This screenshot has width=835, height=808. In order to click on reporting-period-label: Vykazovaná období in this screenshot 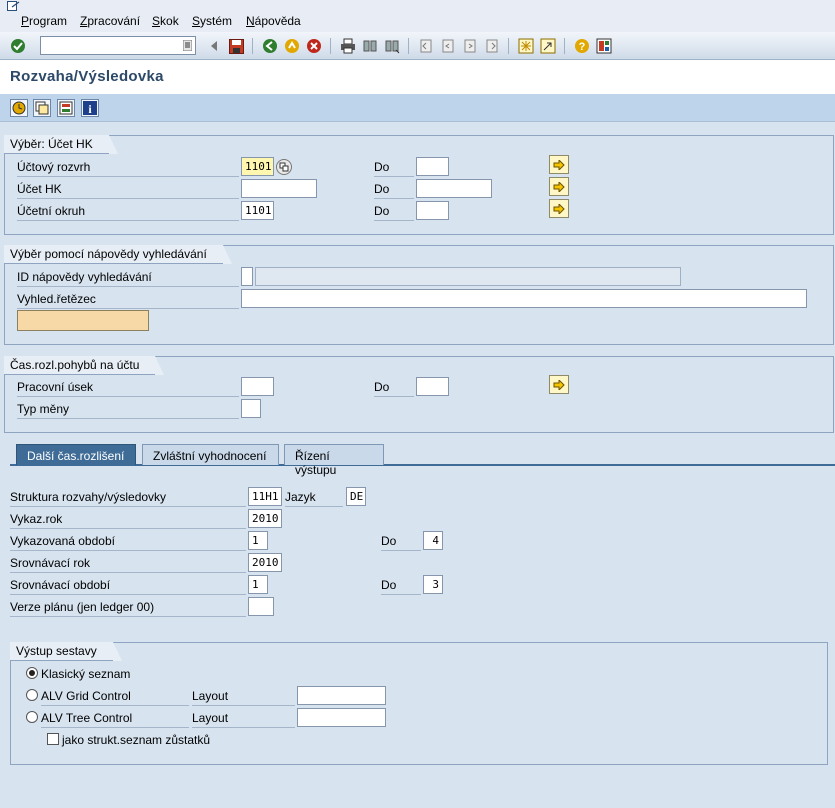, I will do `click(128, 541)`.